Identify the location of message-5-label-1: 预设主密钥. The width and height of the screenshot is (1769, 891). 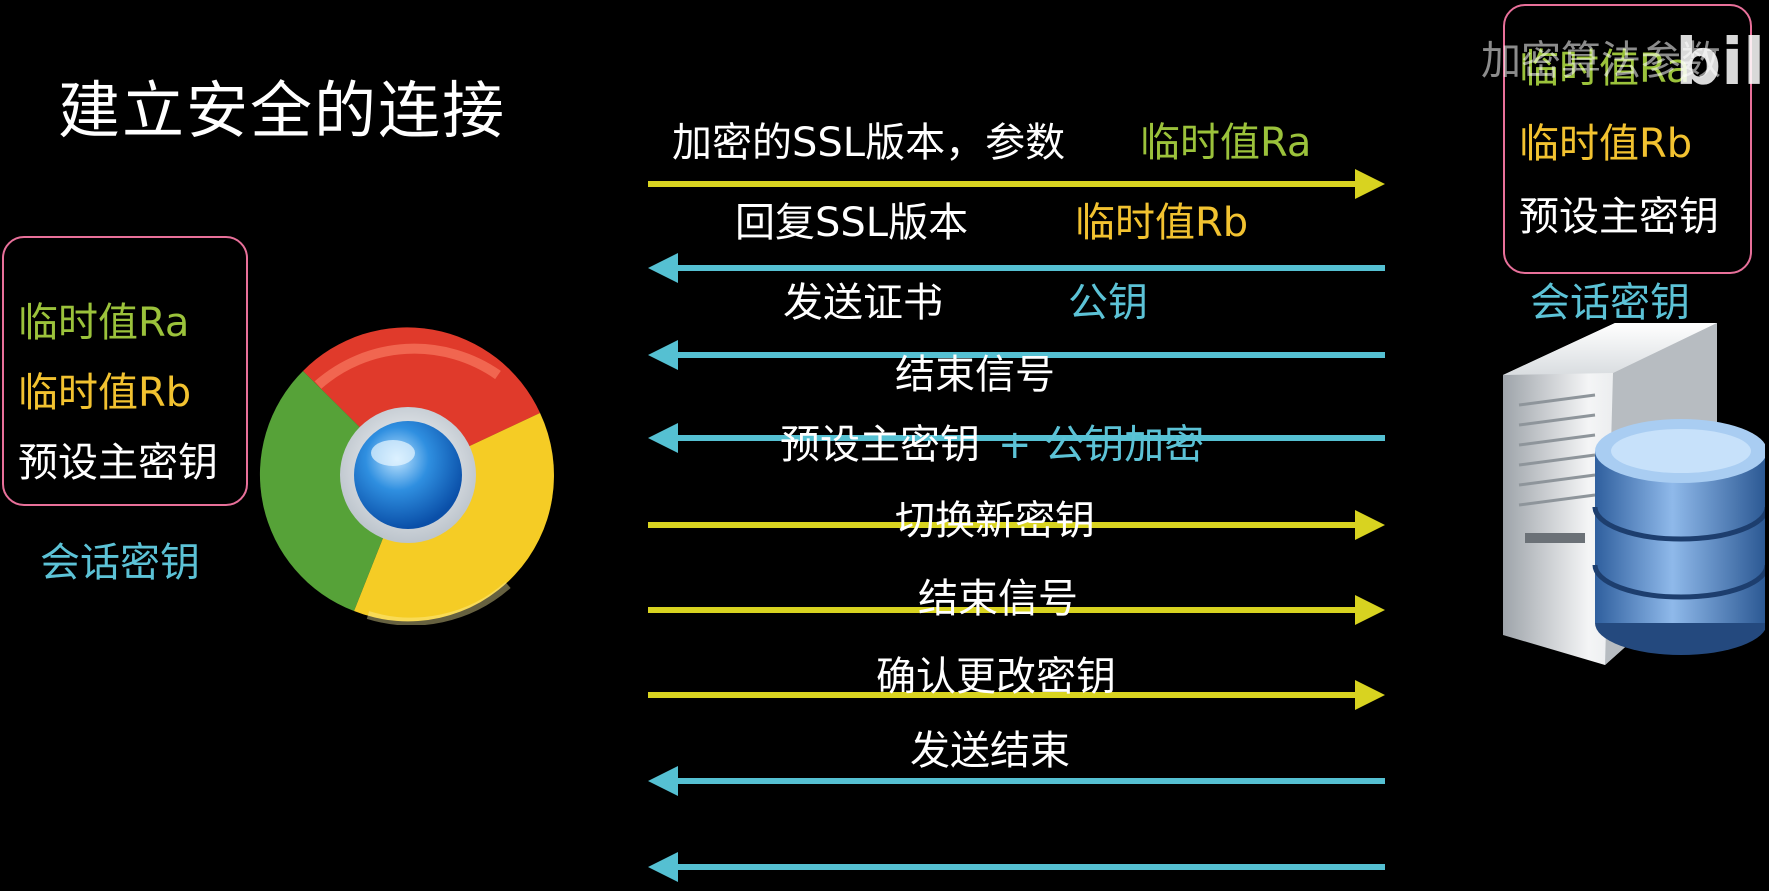
(880, 445).